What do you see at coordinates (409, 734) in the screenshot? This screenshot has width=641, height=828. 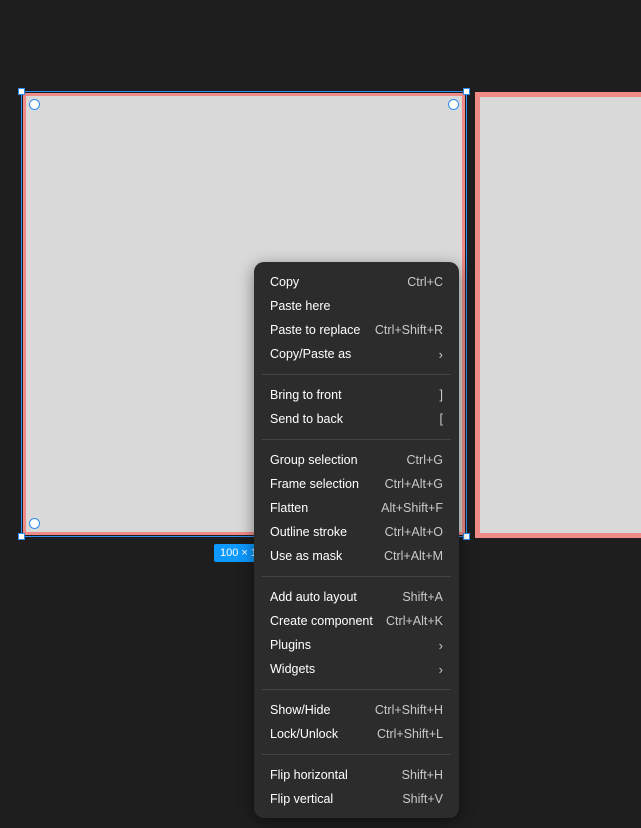 I see `menu-item-shortcut: Ctrl+Shift+L` at bounding box center [409, 734].